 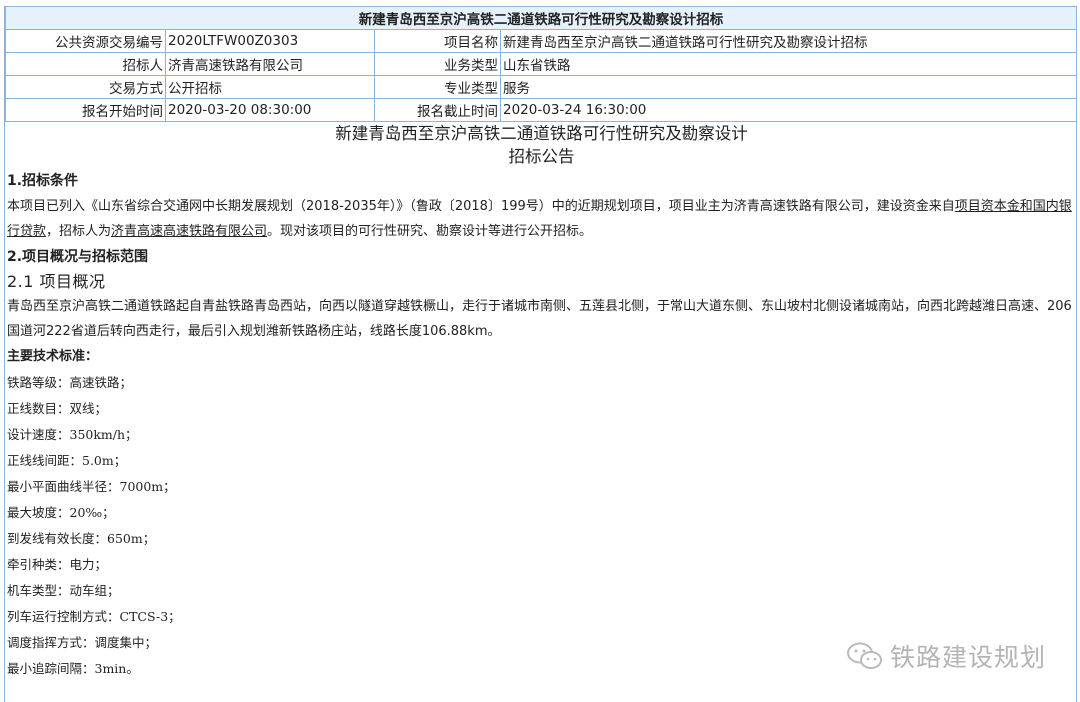 I want to click on value-trade-number: 2020LTFW00Z0303, so click(x=270, y=41).